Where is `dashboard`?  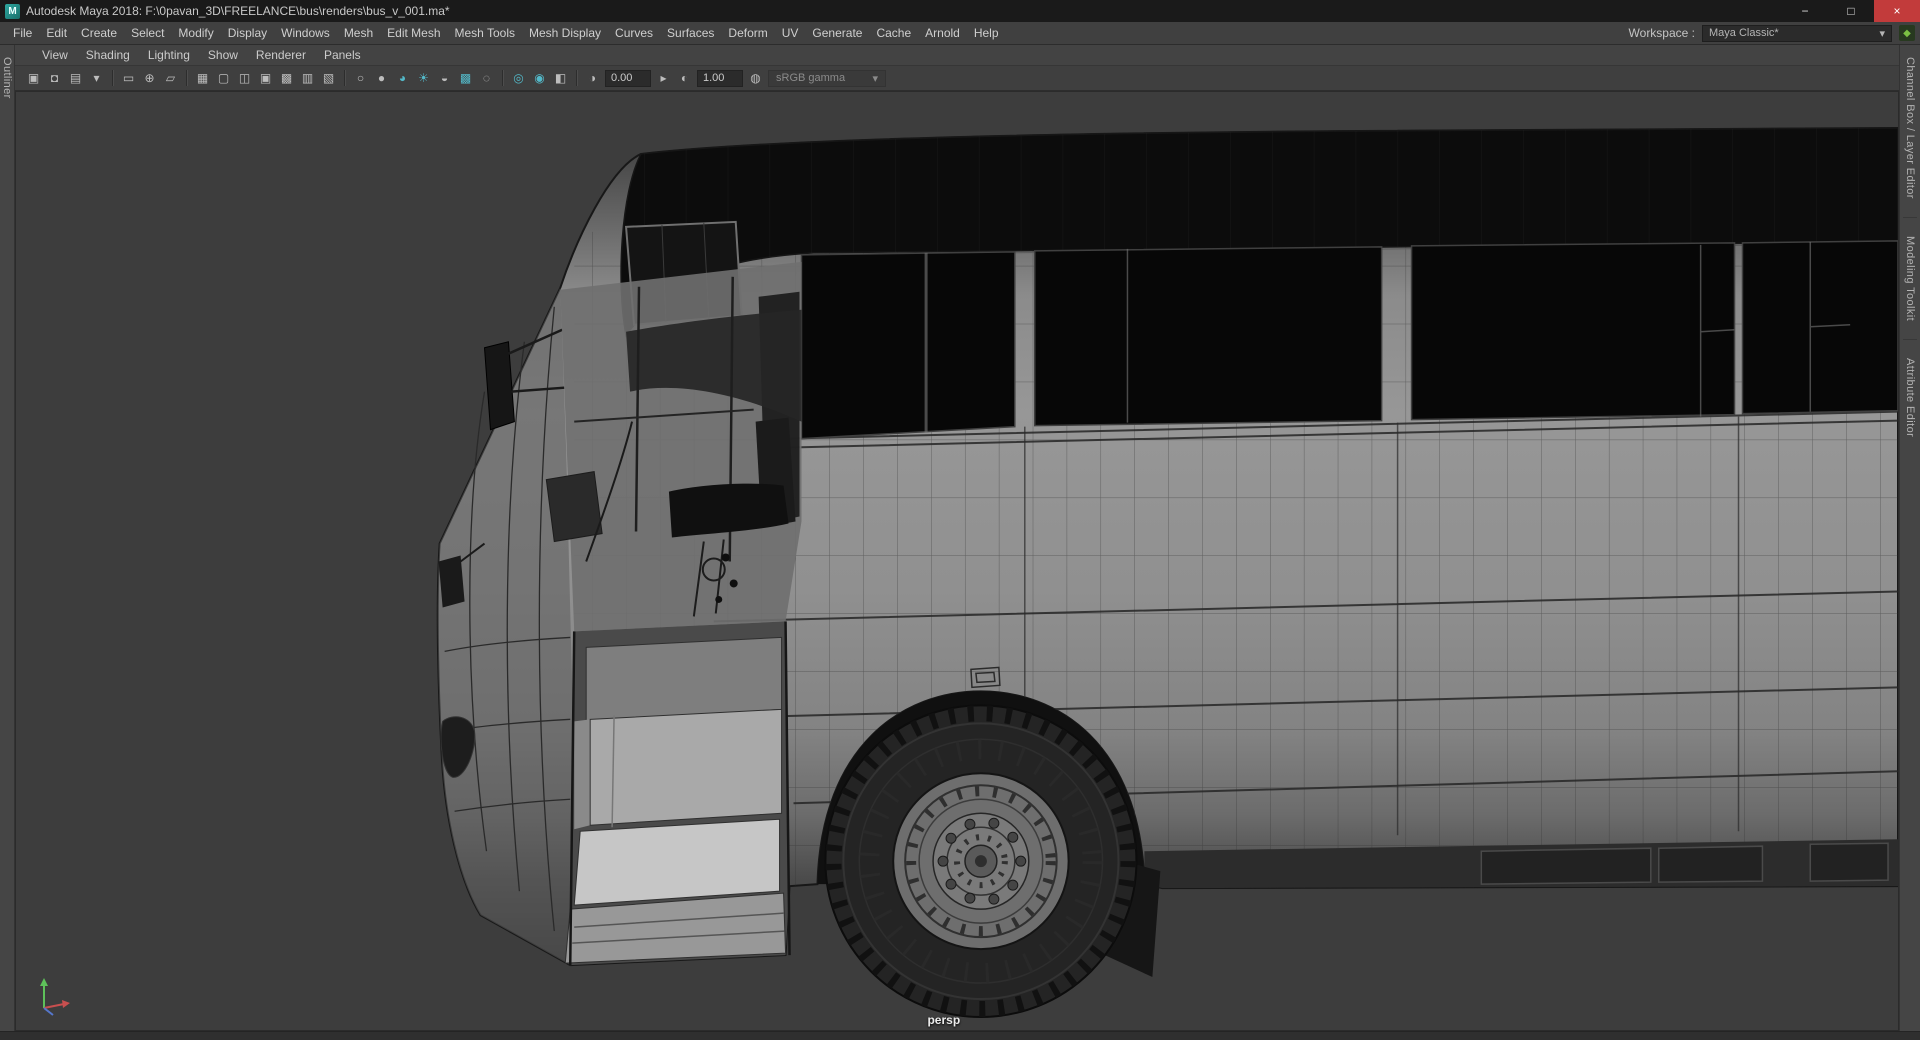
dashboard is located at coordinates (574, 507).